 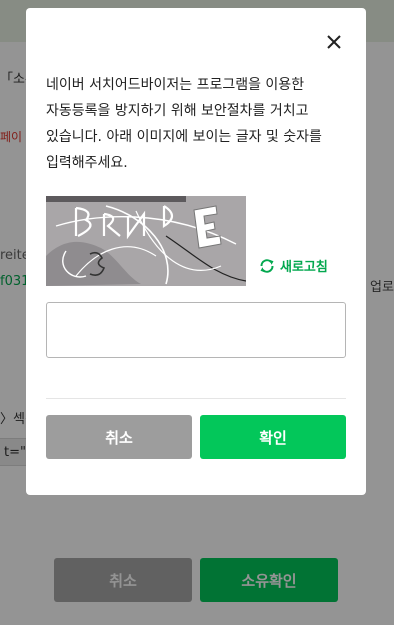 What do you see at coordinates (146, 241) in the screenshot?
I see `captcha-image` at bounding box center [146, 241].